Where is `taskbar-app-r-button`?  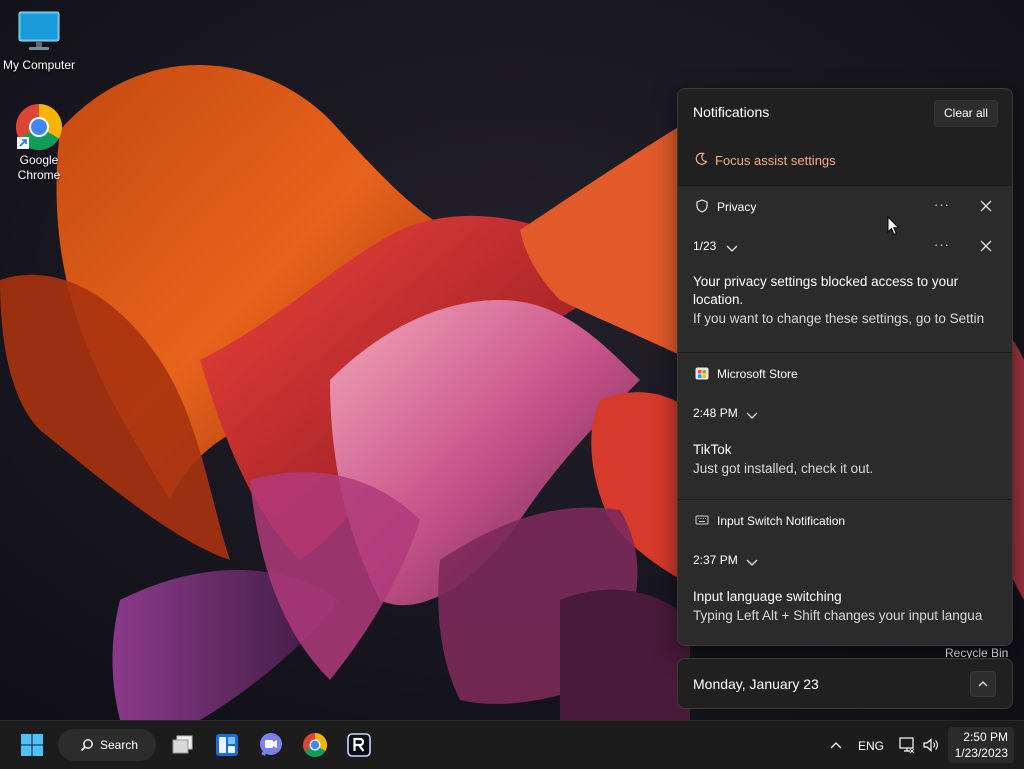
taskbar-app-r-button is located at coordinates (359, 745).